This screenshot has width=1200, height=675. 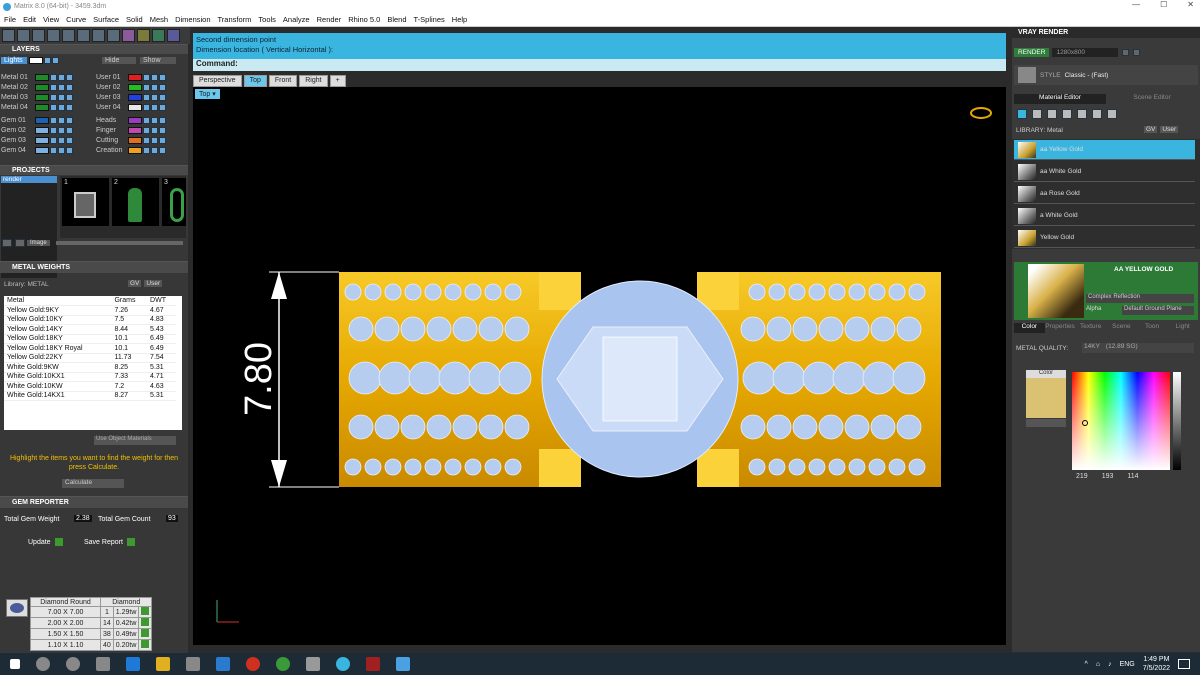 What do you see at coordinates (53, 35) in the screenshot?
I see `print-icon` at bounding box center [53, 35].